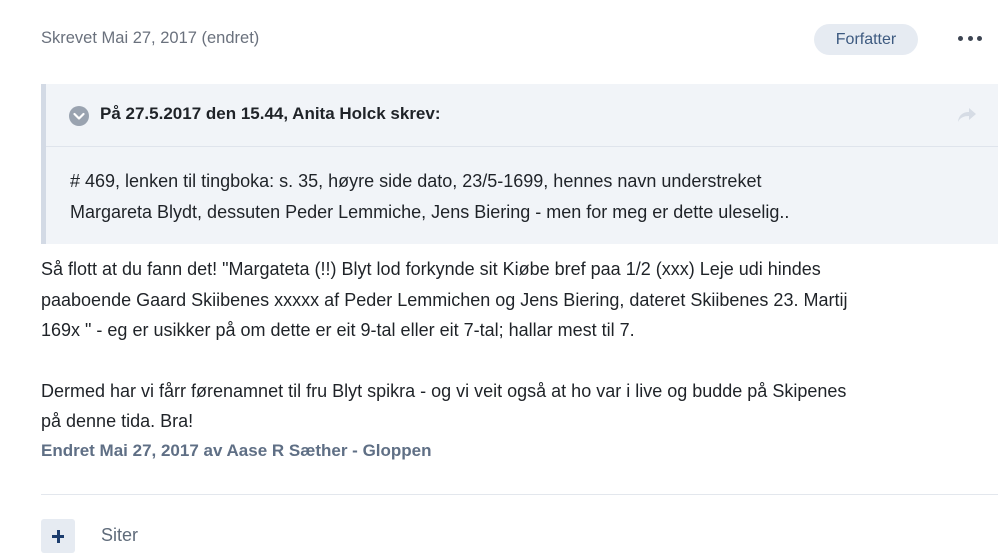 The image size is (1000, 555). I want to click on post-line: på denne tida. Bra!, so click(117, 421).